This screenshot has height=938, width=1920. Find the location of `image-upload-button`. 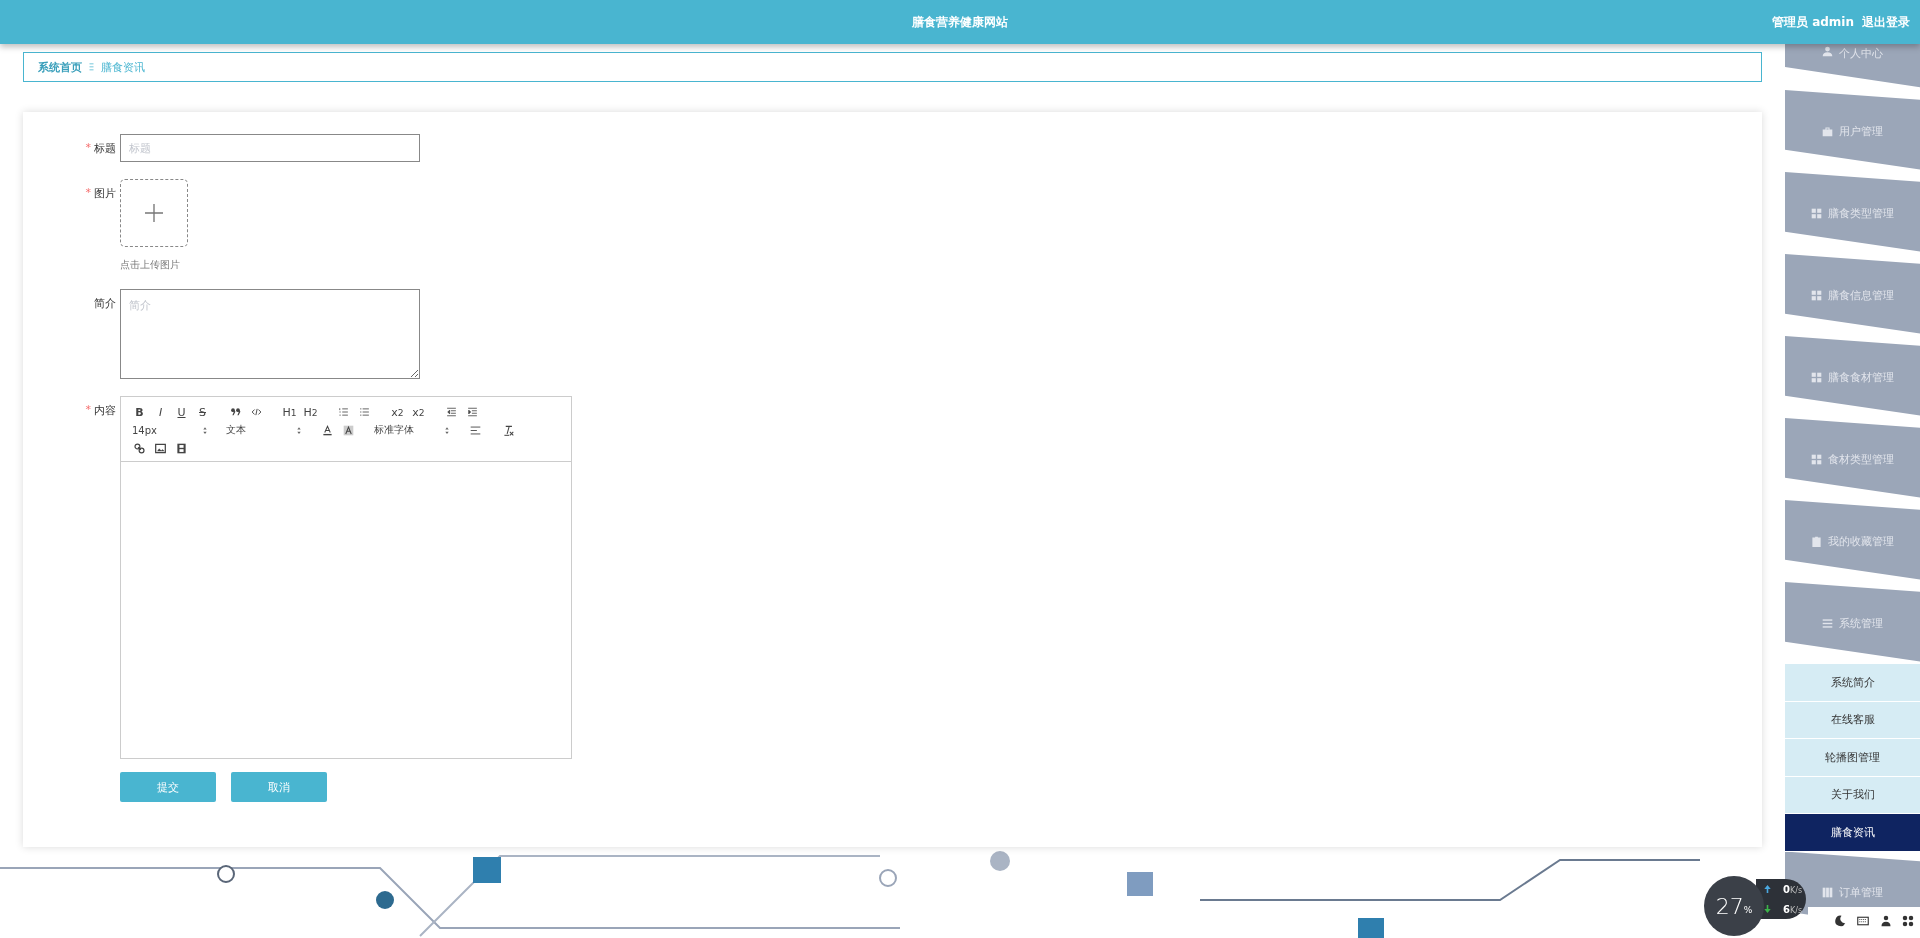

image-upload-button is located at coordinates (154, 213).